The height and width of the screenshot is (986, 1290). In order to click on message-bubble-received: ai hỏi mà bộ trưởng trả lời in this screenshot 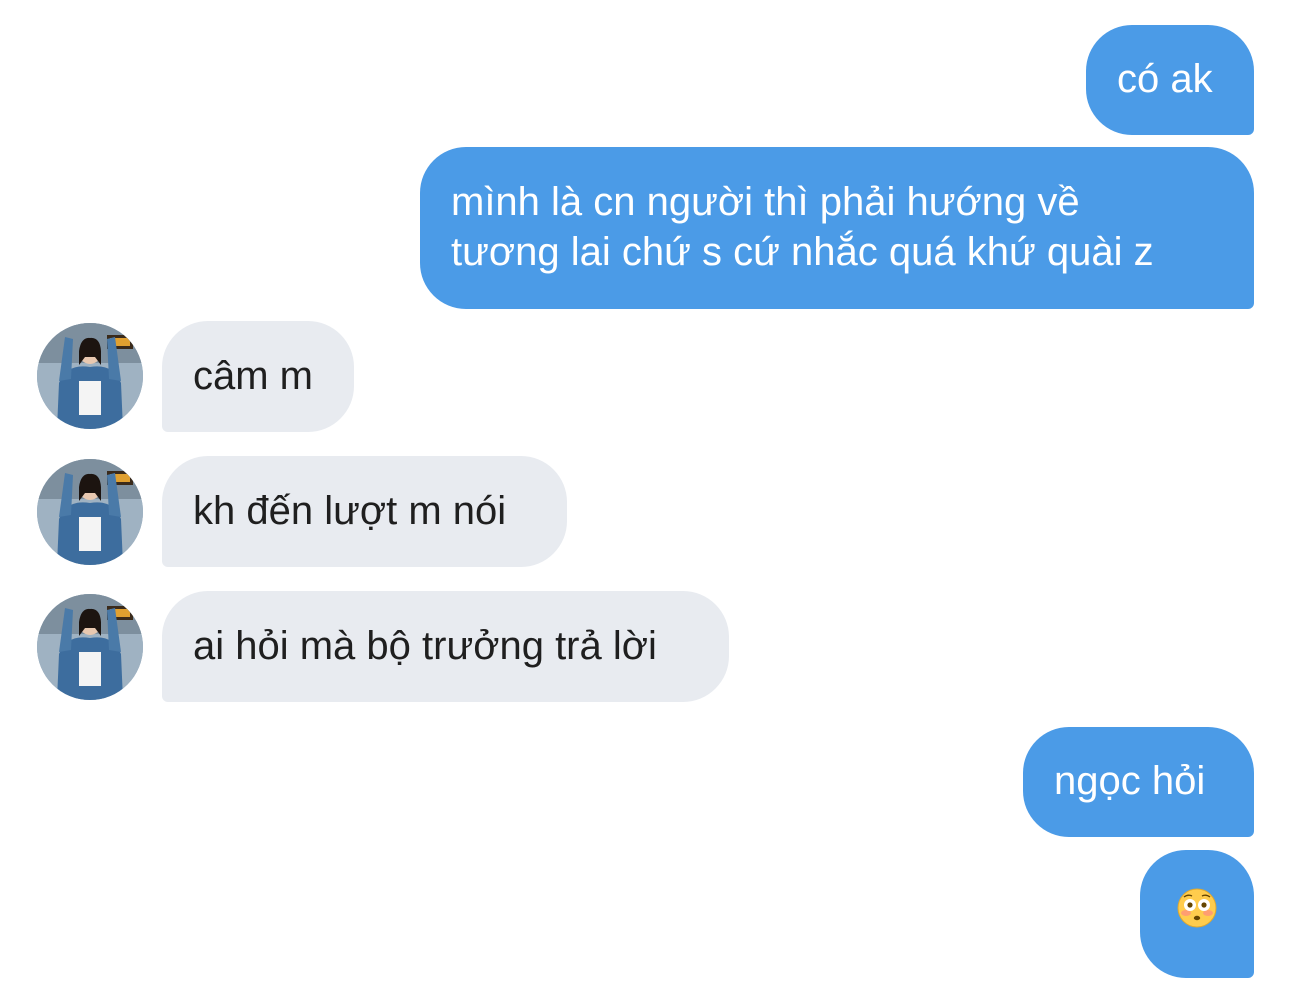, I will do `click(445, 646)`.